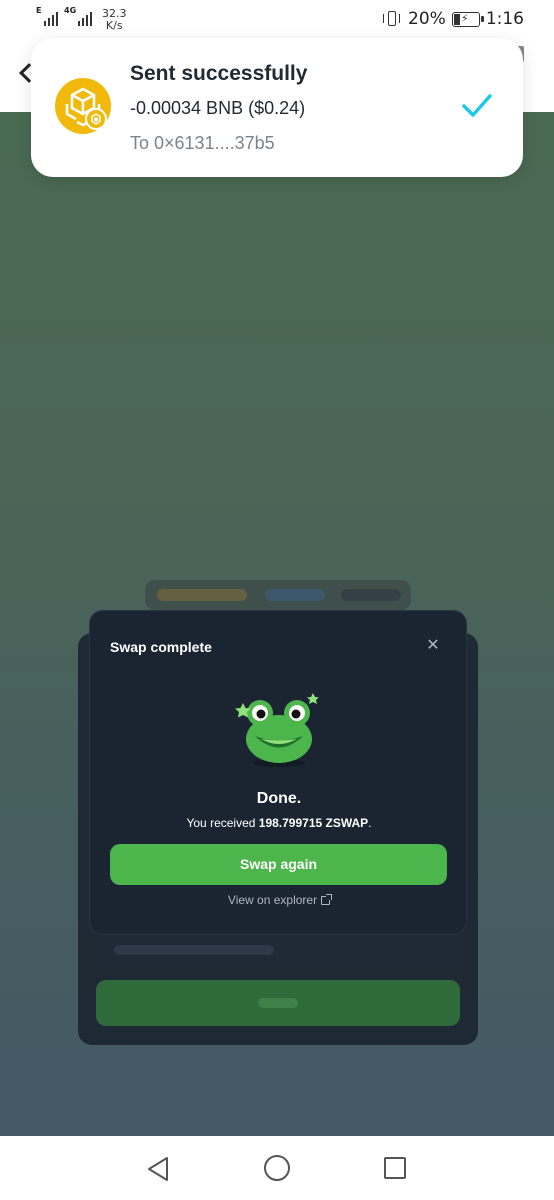  I want to click on toast-amount: -0.00034 BNB ($0.24), so click(218, 108).